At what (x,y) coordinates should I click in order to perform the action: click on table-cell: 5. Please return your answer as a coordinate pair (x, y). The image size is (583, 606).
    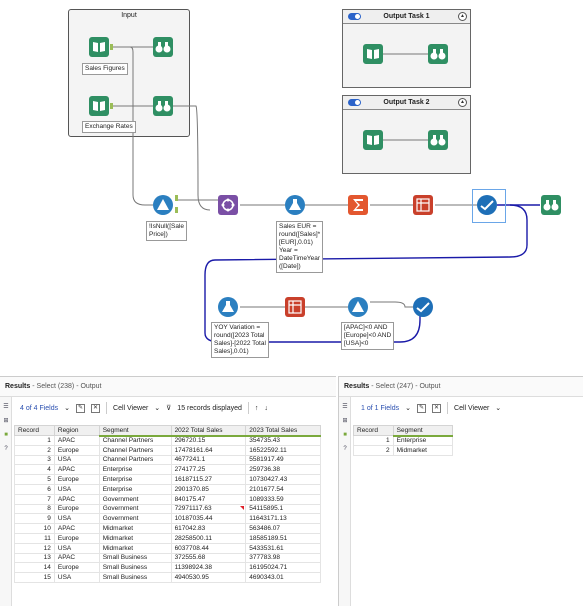
    Looking at the image, I should click on (34, 479).